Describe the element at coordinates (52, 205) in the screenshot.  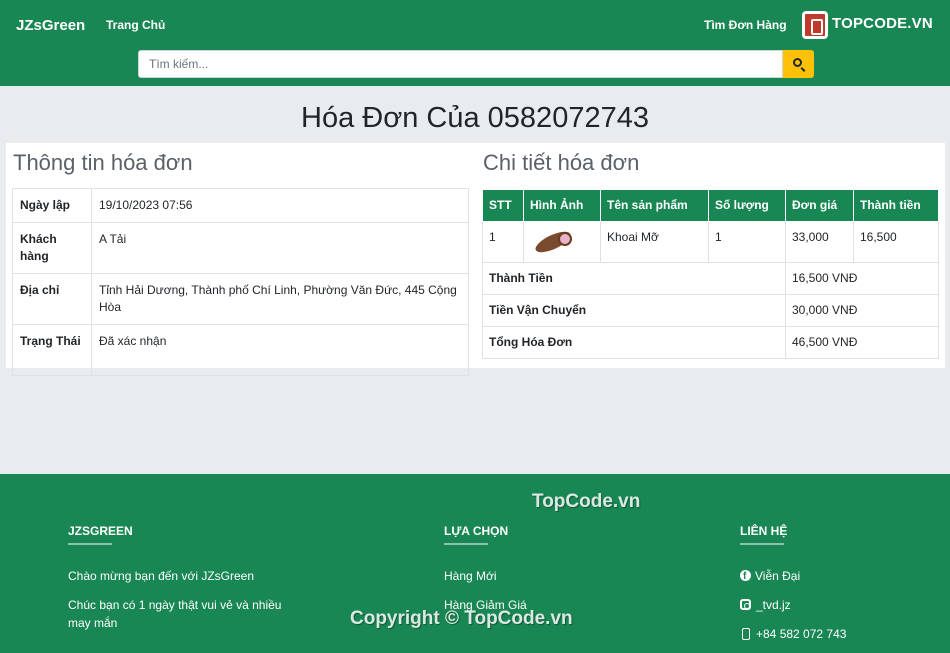
I see `info-label: Ngày lập` at that location.